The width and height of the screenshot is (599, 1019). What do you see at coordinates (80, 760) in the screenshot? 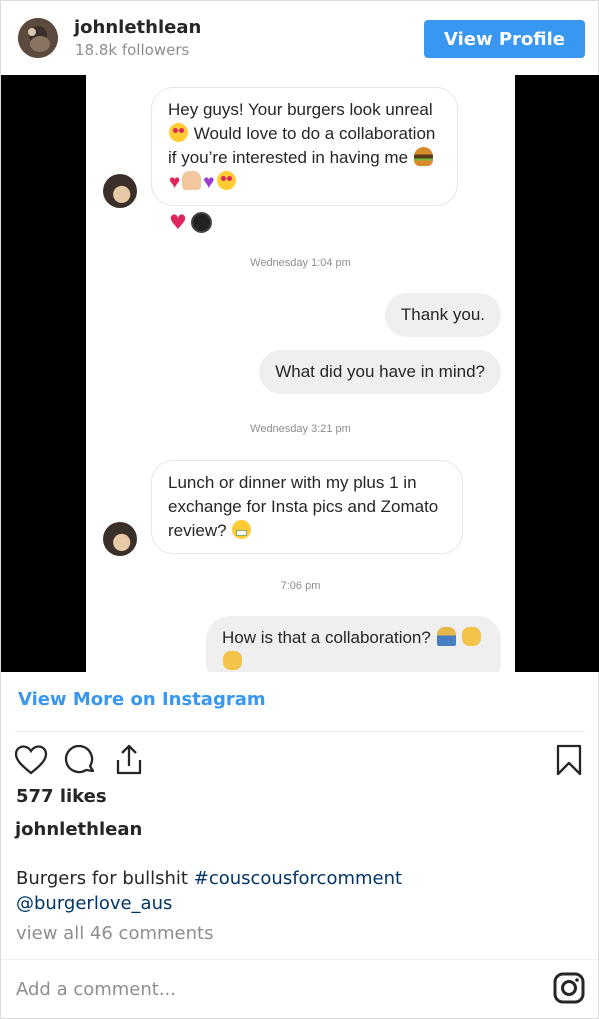
I see `comment-icon` at bounding box center [80, 760].